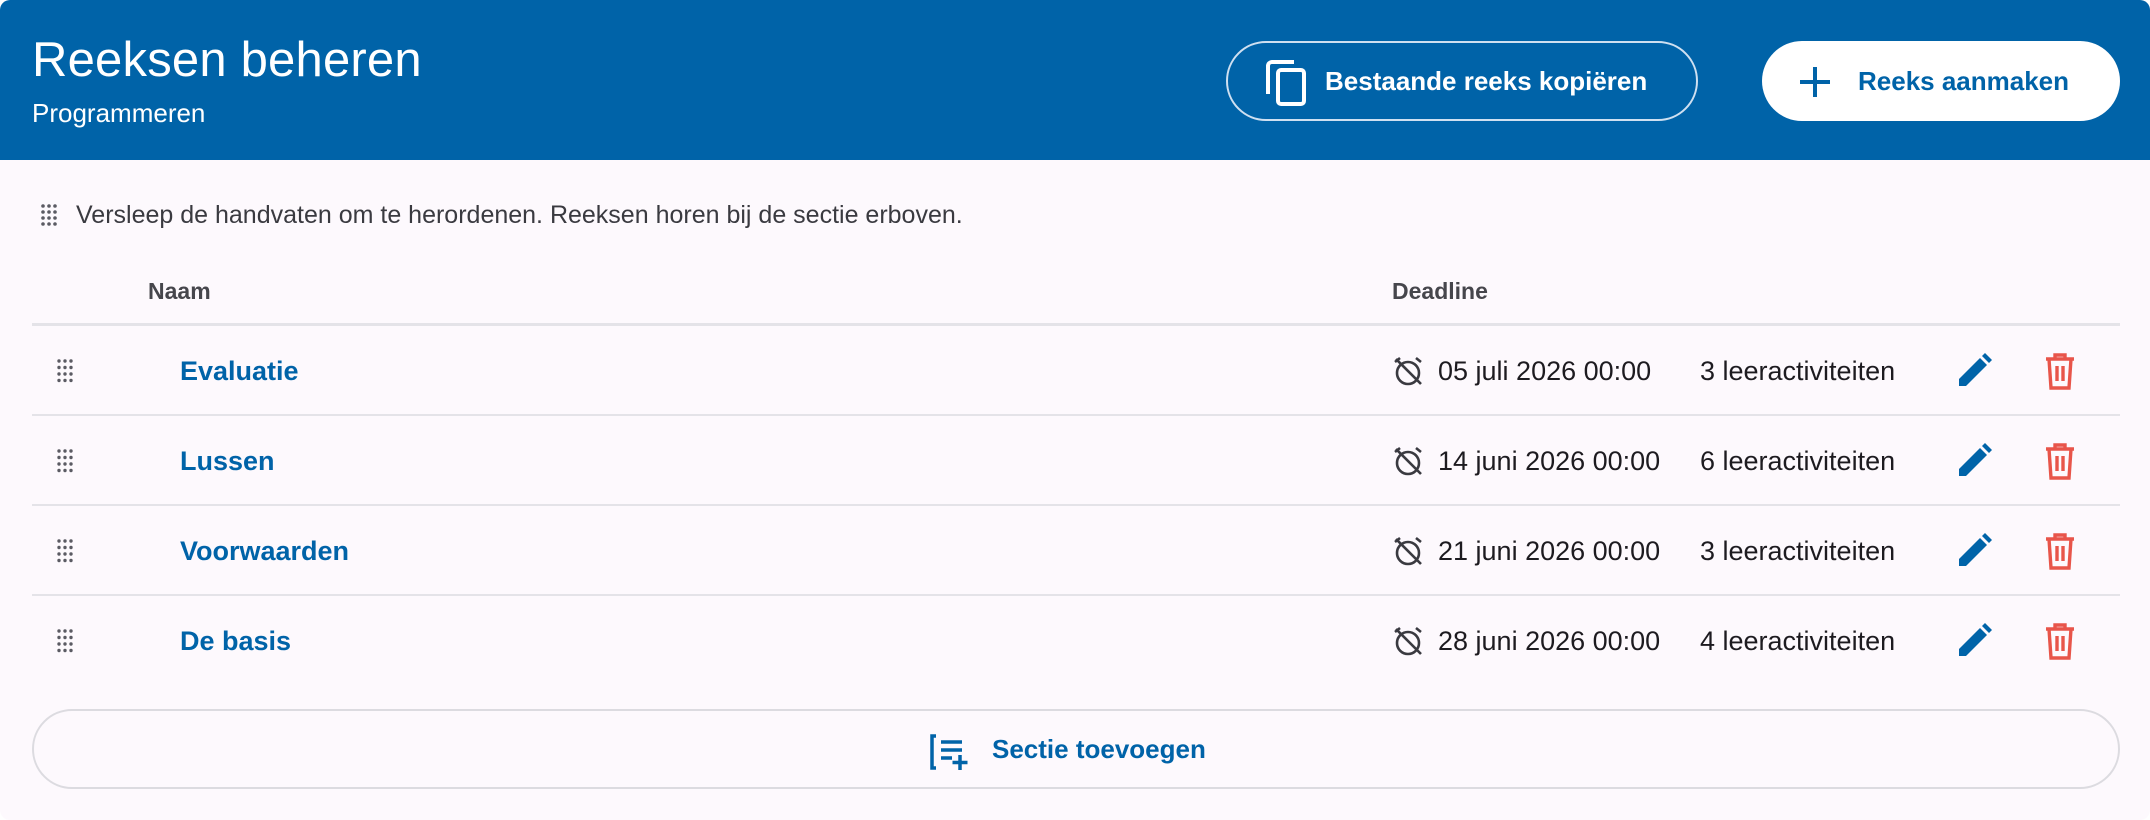 The image size is (2150, 820). I want to click on series-activity-count: 4 leeractiviteiten, so click(1798, 641).